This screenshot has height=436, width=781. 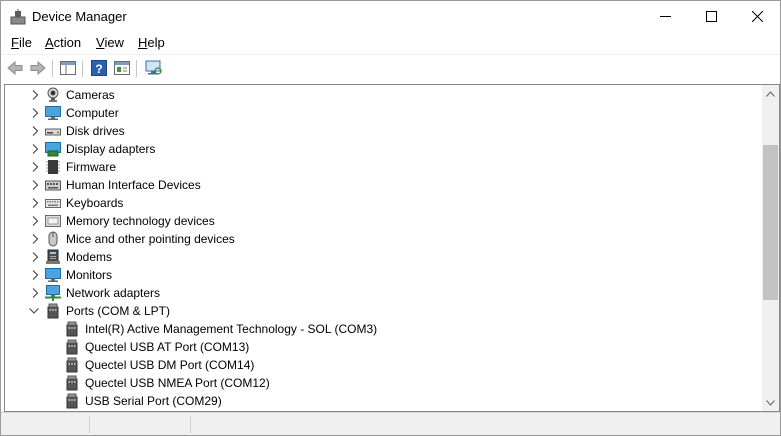 What do you see at coordinates (153, 401) in the screenshot?
I see `tree-item-label: USB Serial Port (COM29)` at bounding box center [153, 401].